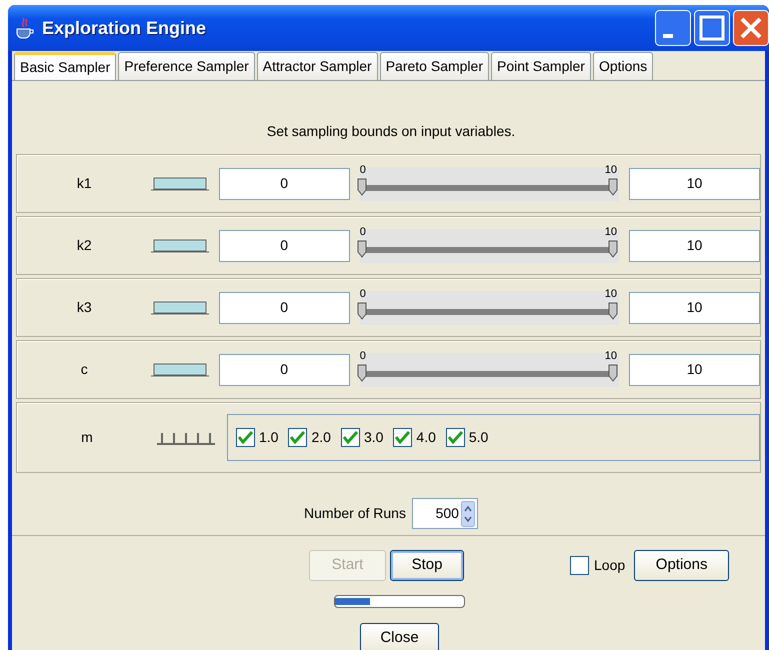 The width and height of the screenshot is (769, 650). I want to click on window-title: Exploration Engine, so click(124, 28).